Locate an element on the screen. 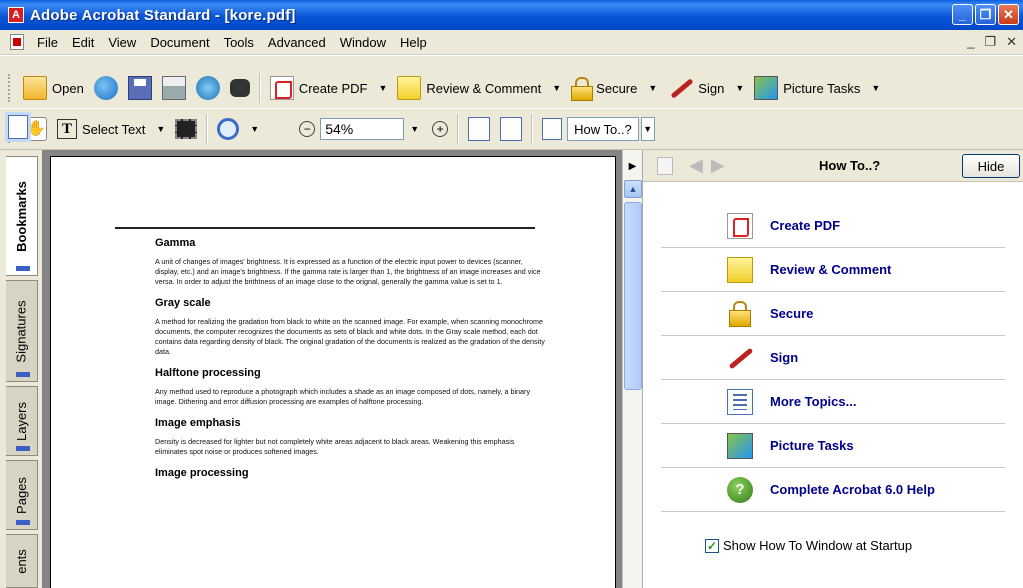  tab-pages: Pages is located at coordinates (22, 495).